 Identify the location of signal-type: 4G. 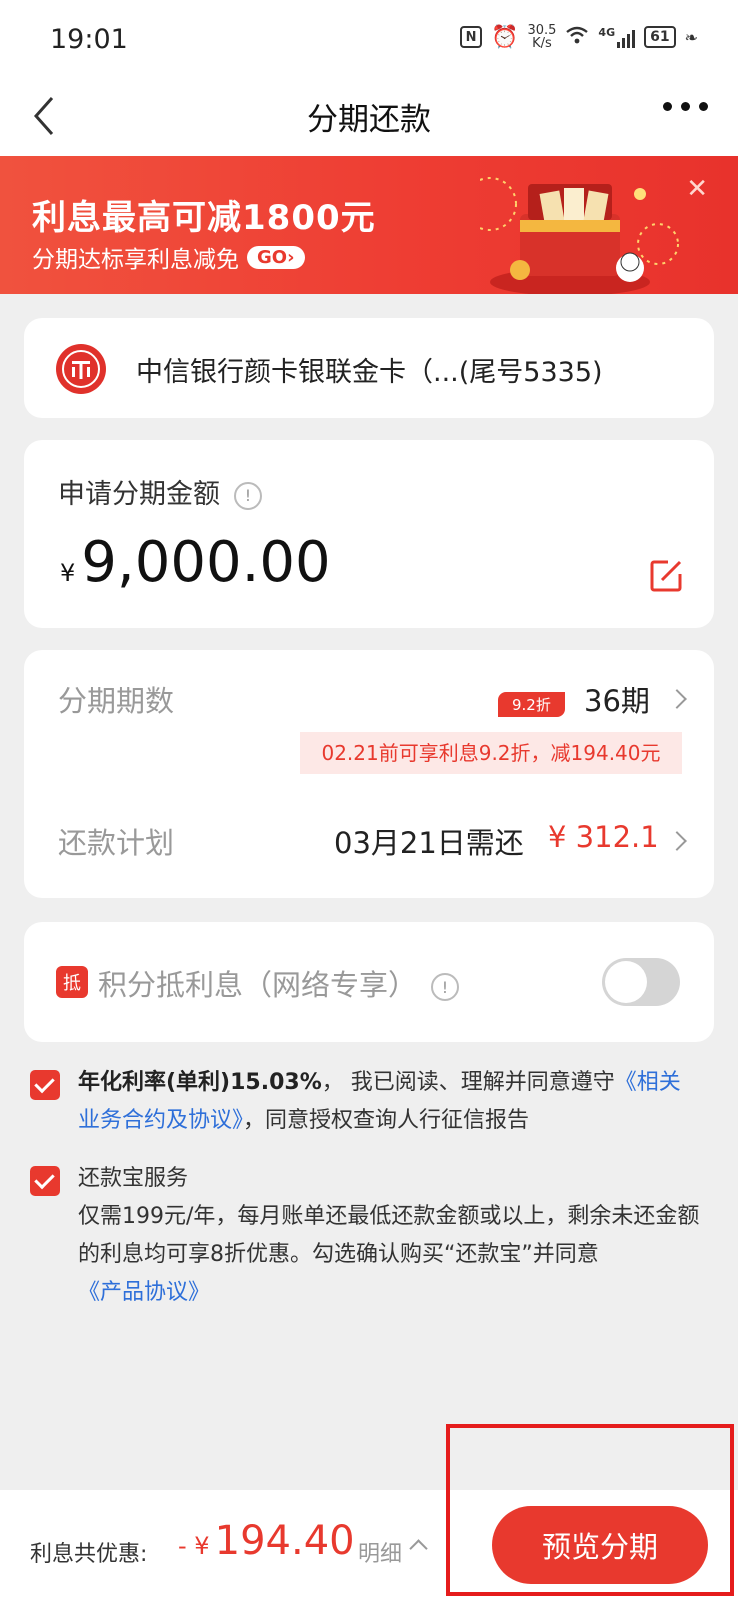
(607, 32).